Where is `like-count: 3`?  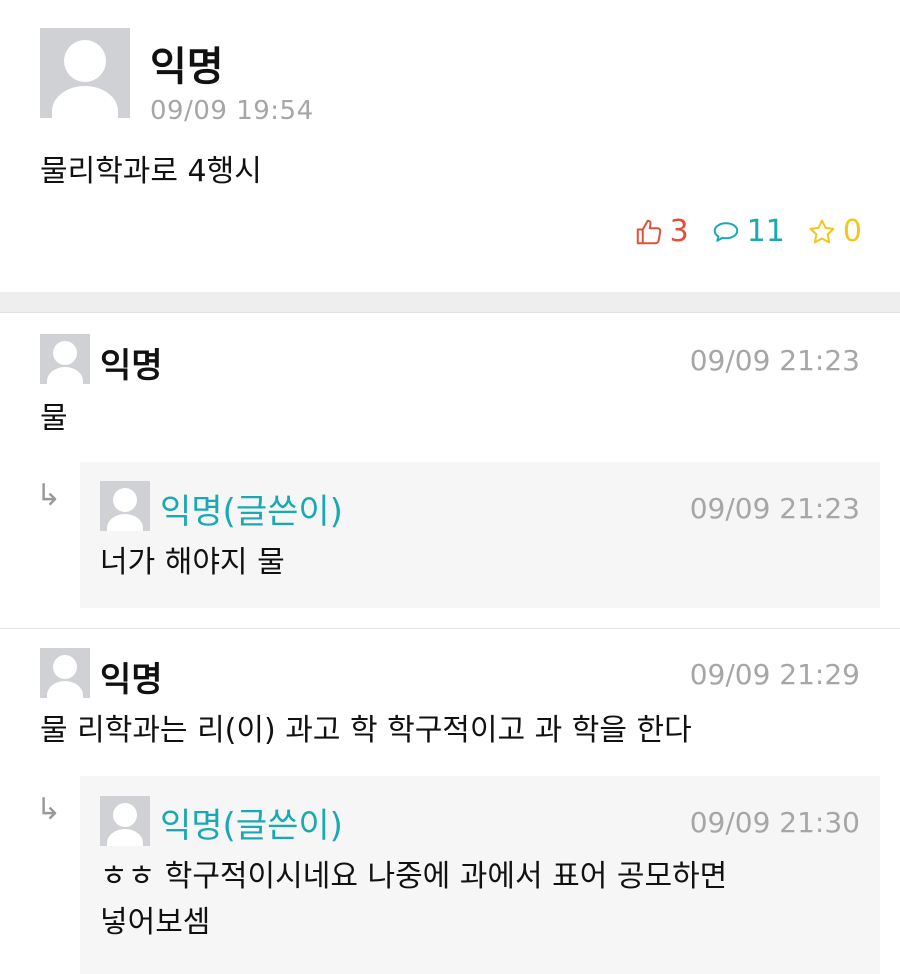
like-count: 3 is located at coordinates (679, 231).